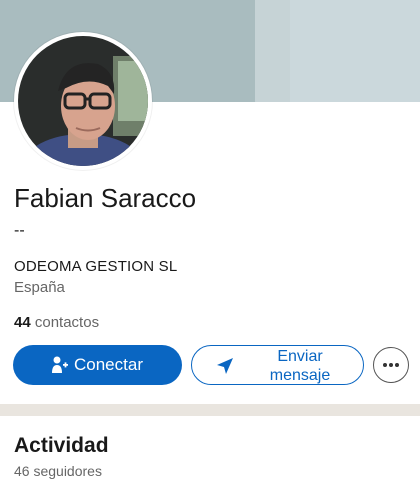  I want to click on profile-headline: --, so click(19, 230).